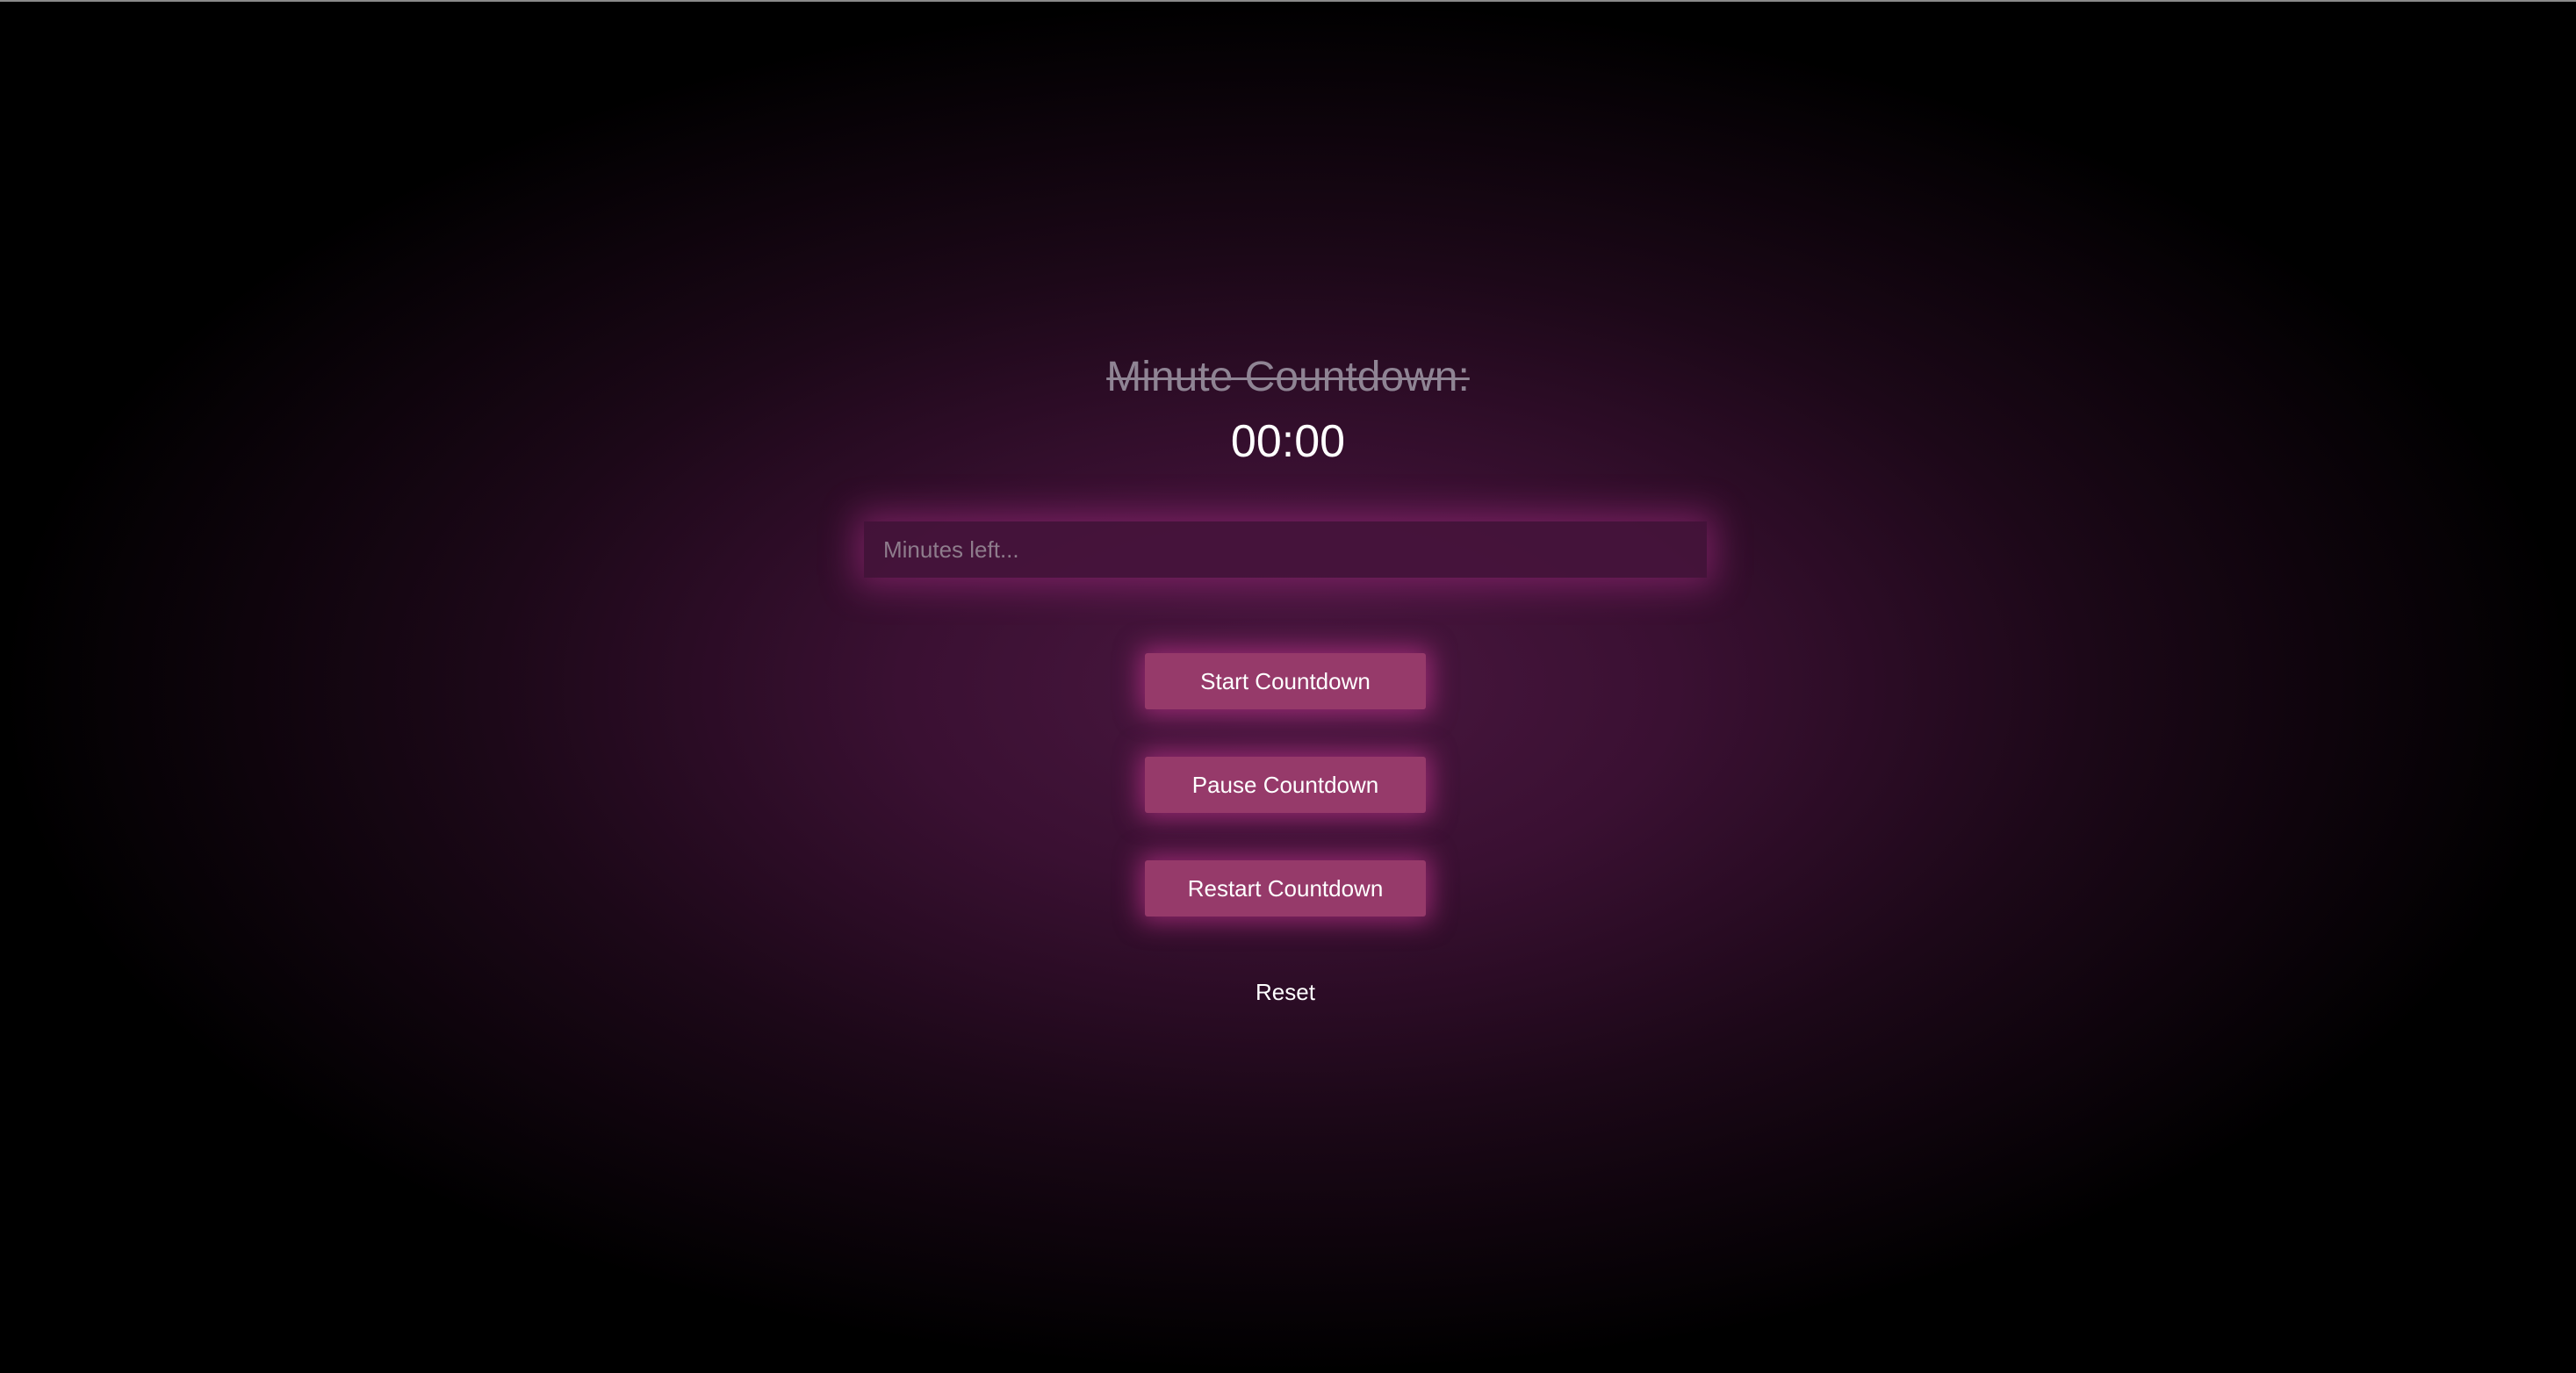  I want to click on pause-countdown-button: Pause Countdown, so click(1285, 785).